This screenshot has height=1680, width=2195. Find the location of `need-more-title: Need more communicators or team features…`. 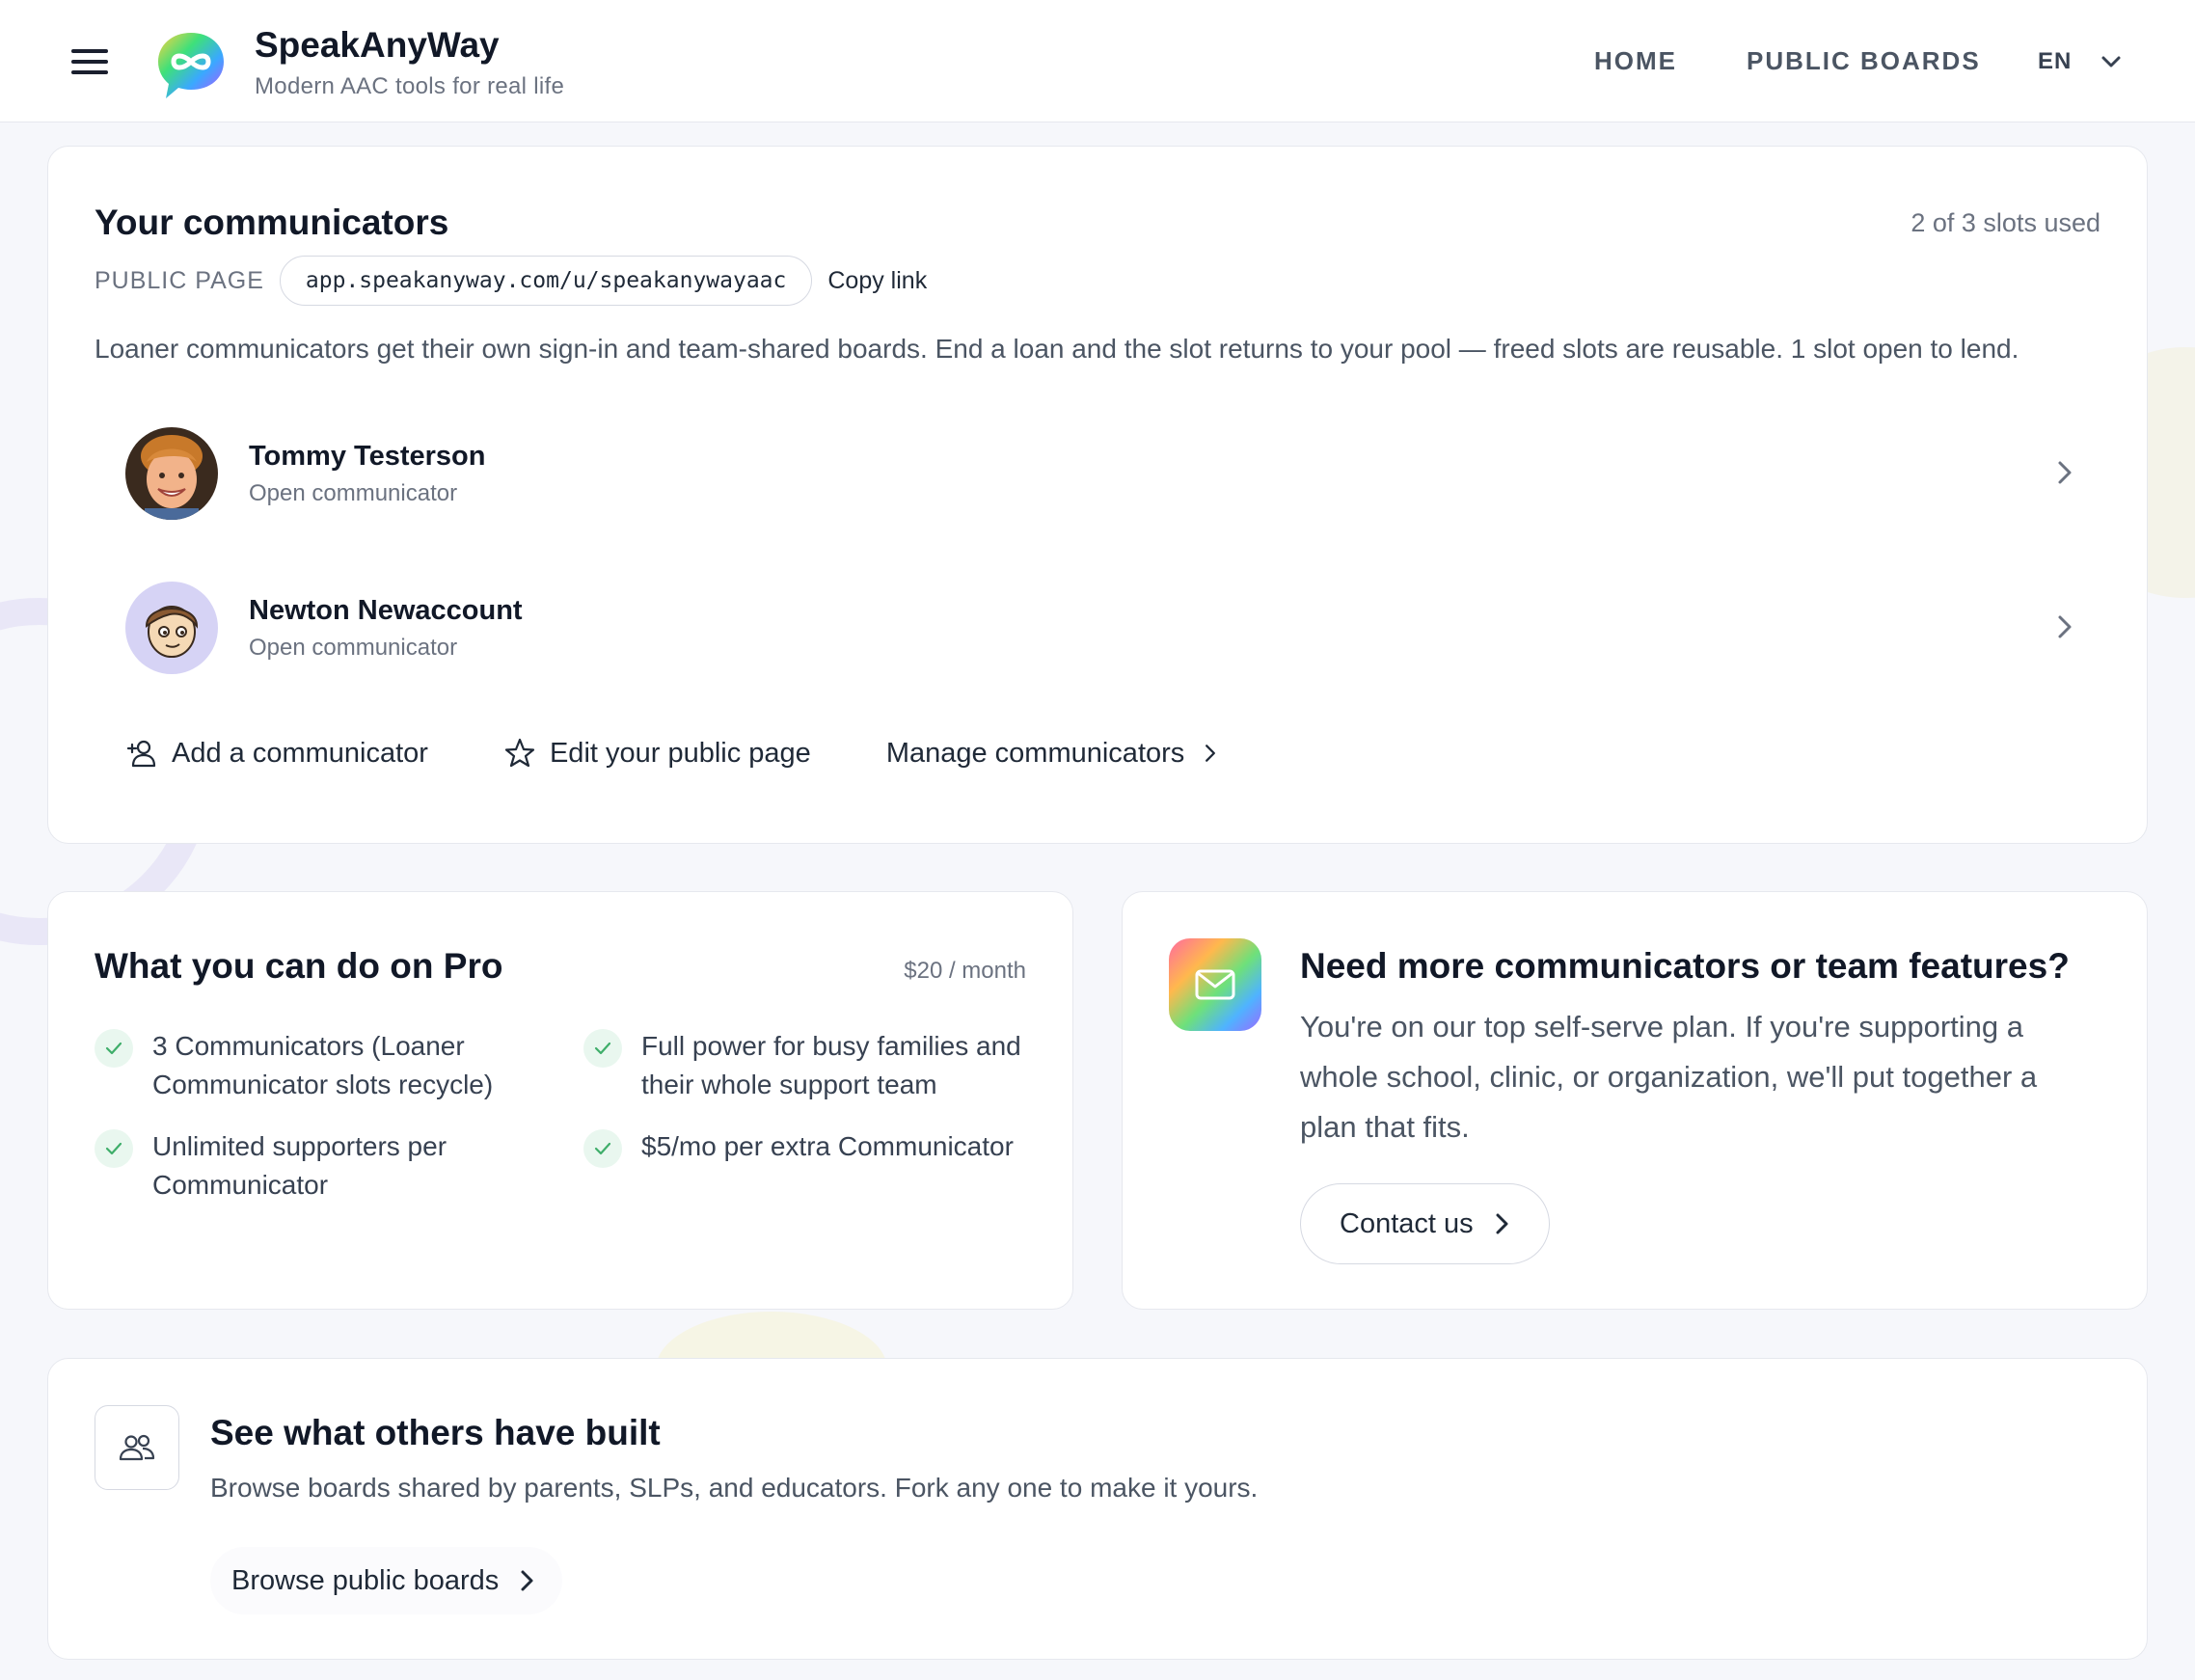

need-more-title: Need more communicators or team features… is located at coordinates (1685, 966).